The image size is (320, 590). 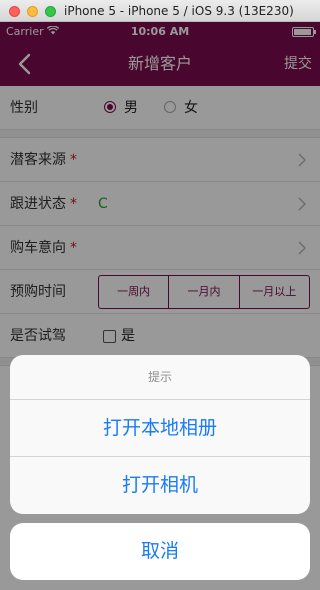 What do you see at coordinates (160, 485) in the screenshot?
I see `open-camera-button: 打开相机` at bounding box center [160, 485].